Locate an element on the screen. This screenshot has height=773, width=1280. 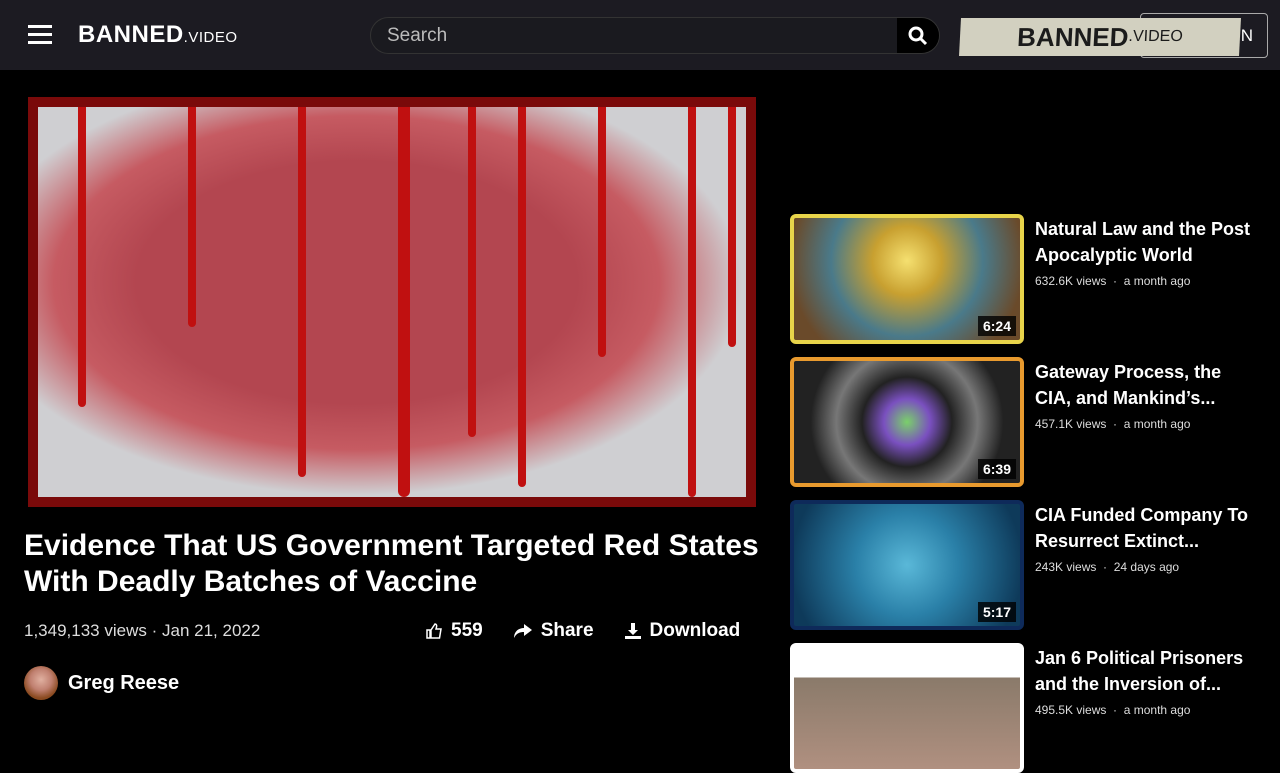
duration-badge: 5:17 is located at coordinates (996, 612).